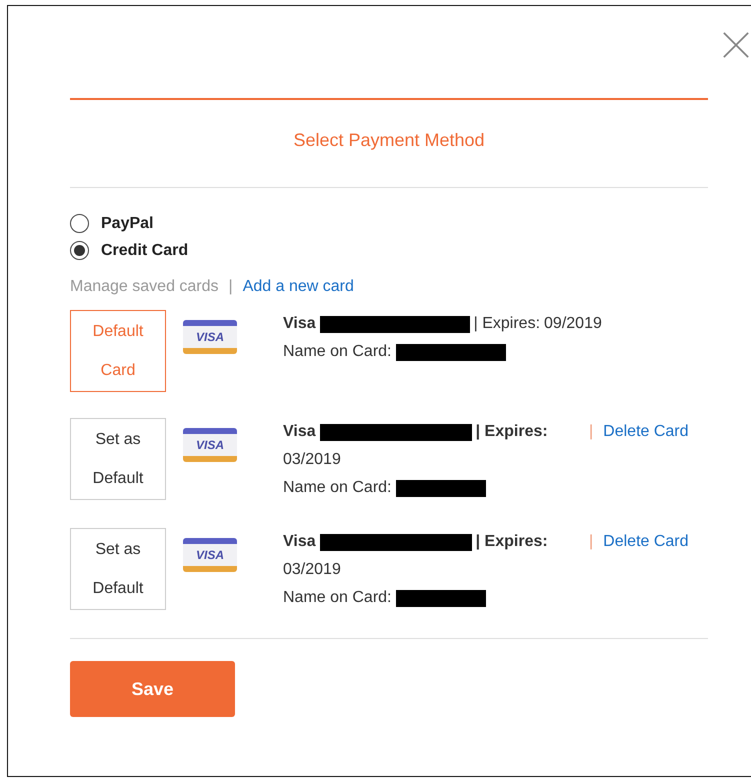 The width and height of the screenshot is (751, 780). Describe the element at coordinates (144, 251) in the screenshot. I see `radio-label: Credit Card` at that location.